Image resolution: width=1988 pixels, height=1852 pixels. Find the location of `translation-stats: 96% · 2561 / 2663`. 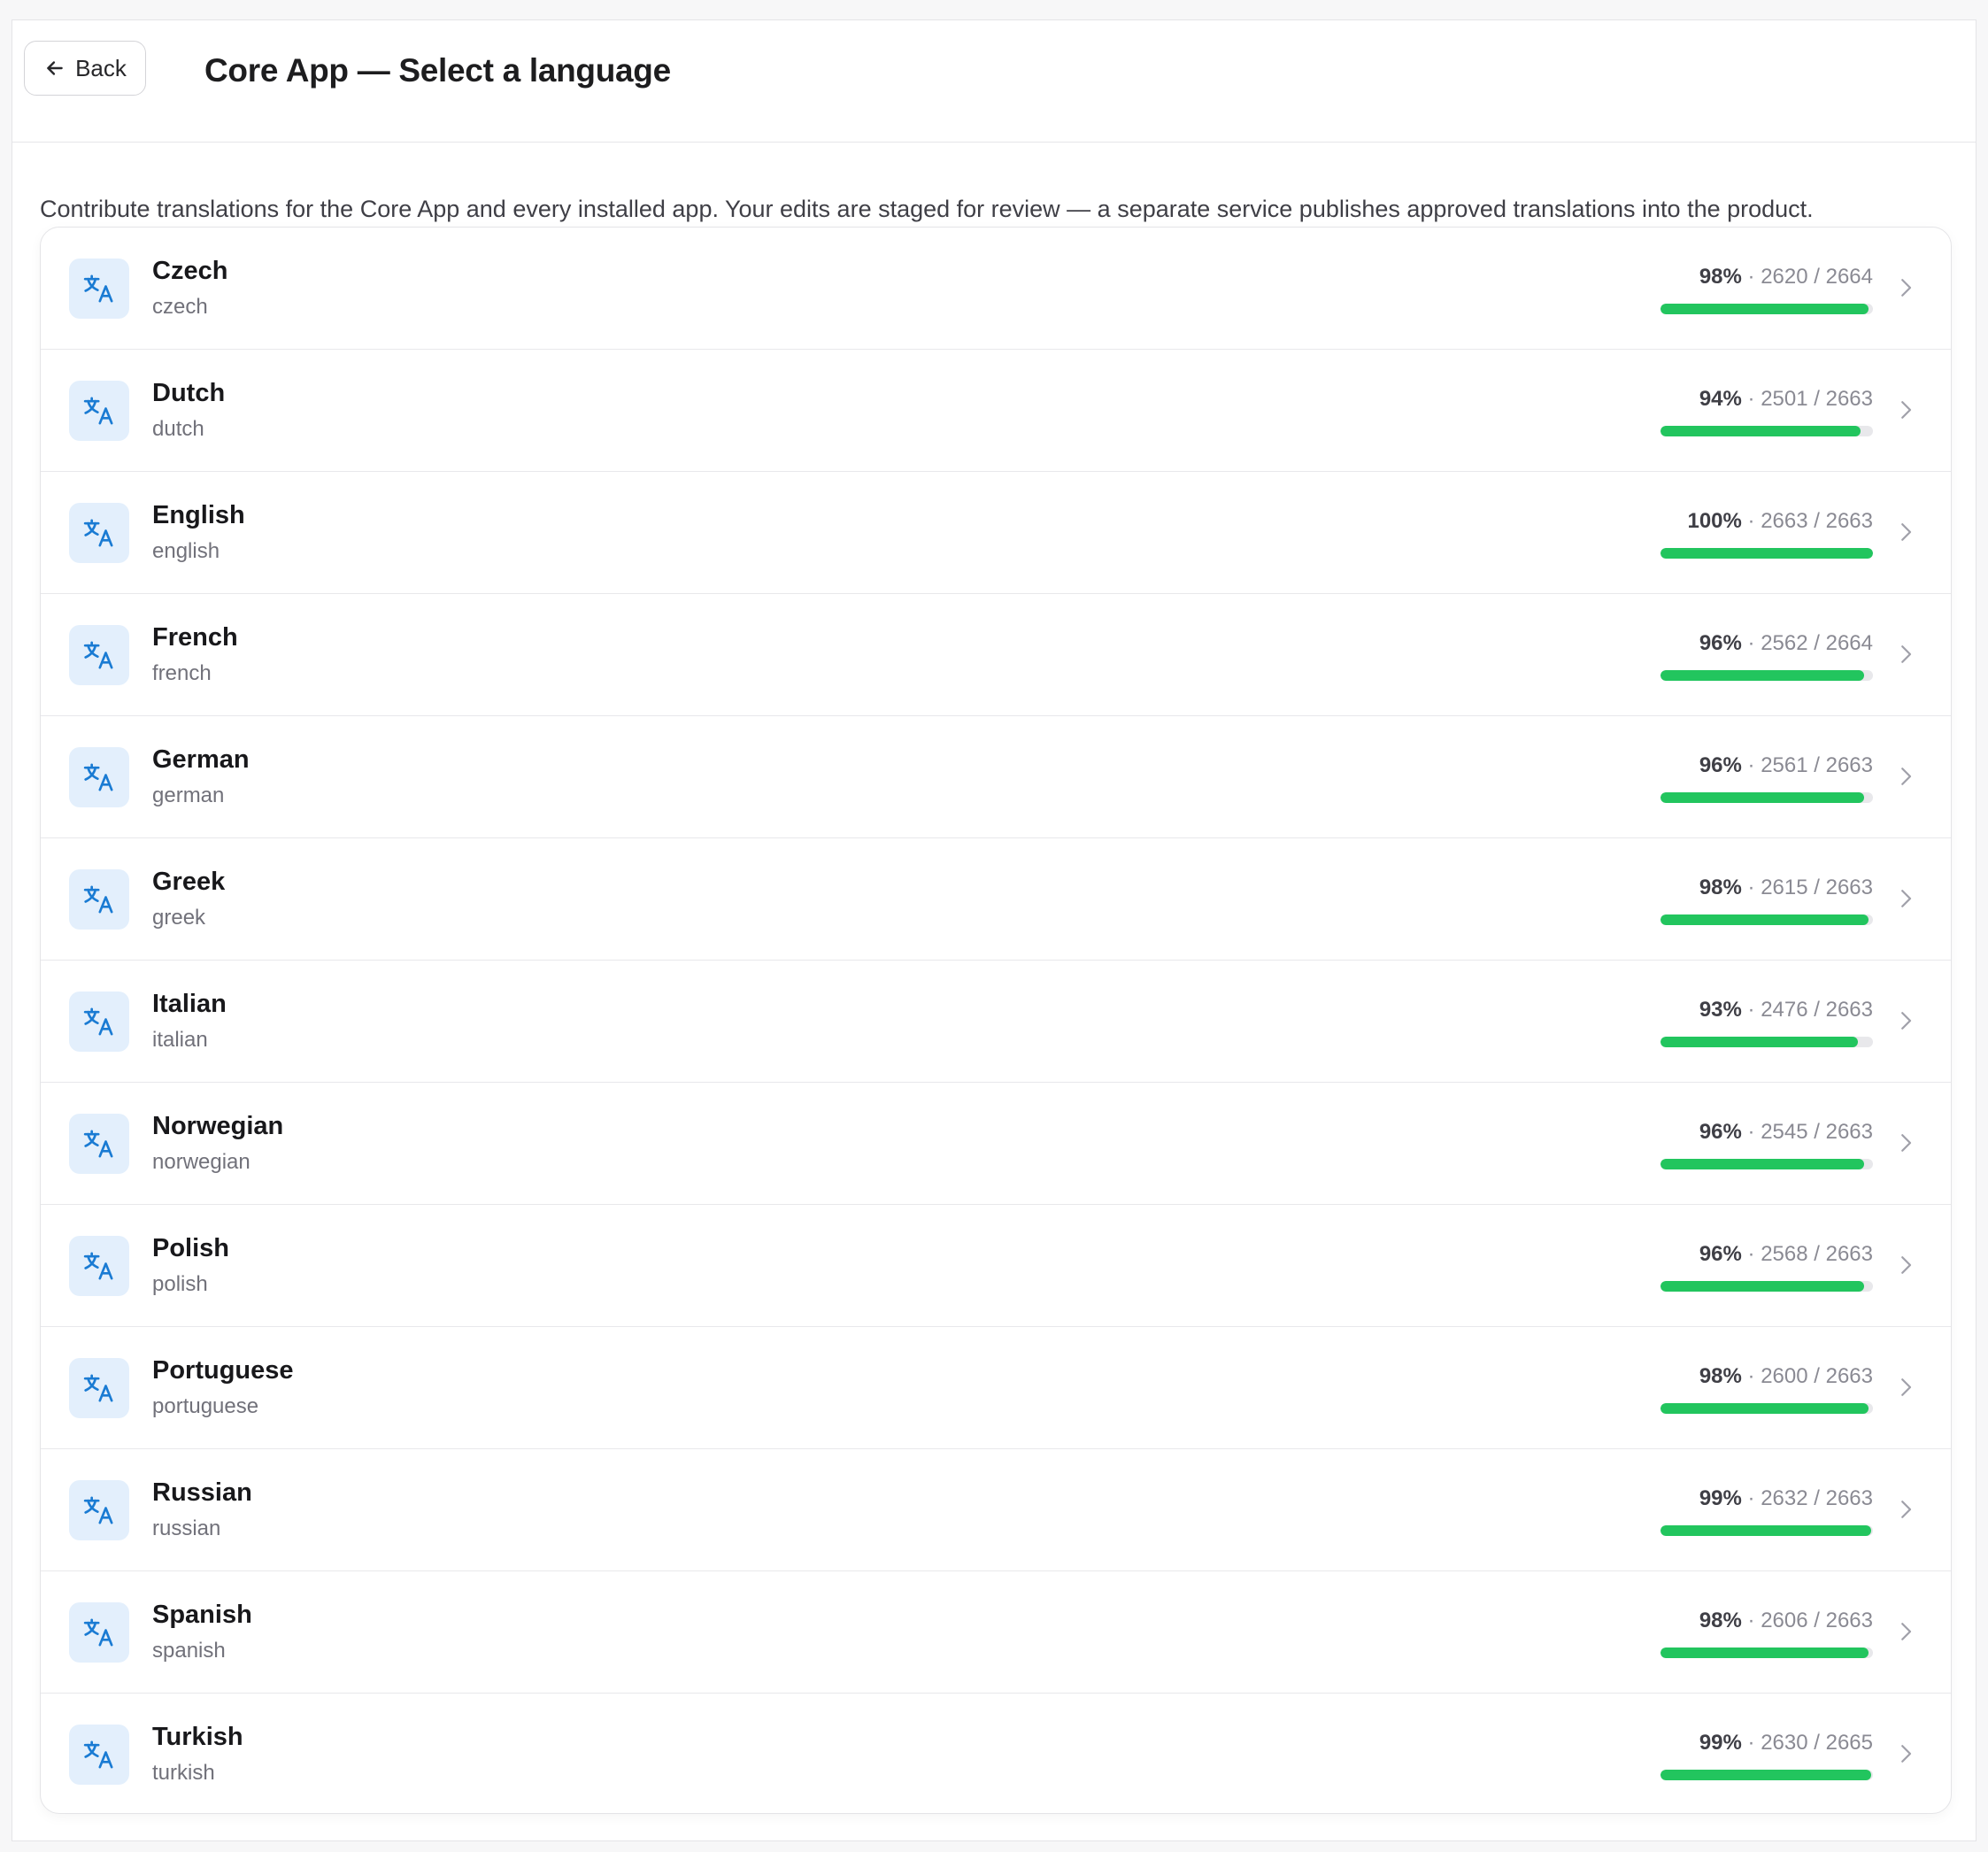

translation-stats: 96% · 2561 / 2663 is located at coordinates (1786, 766).